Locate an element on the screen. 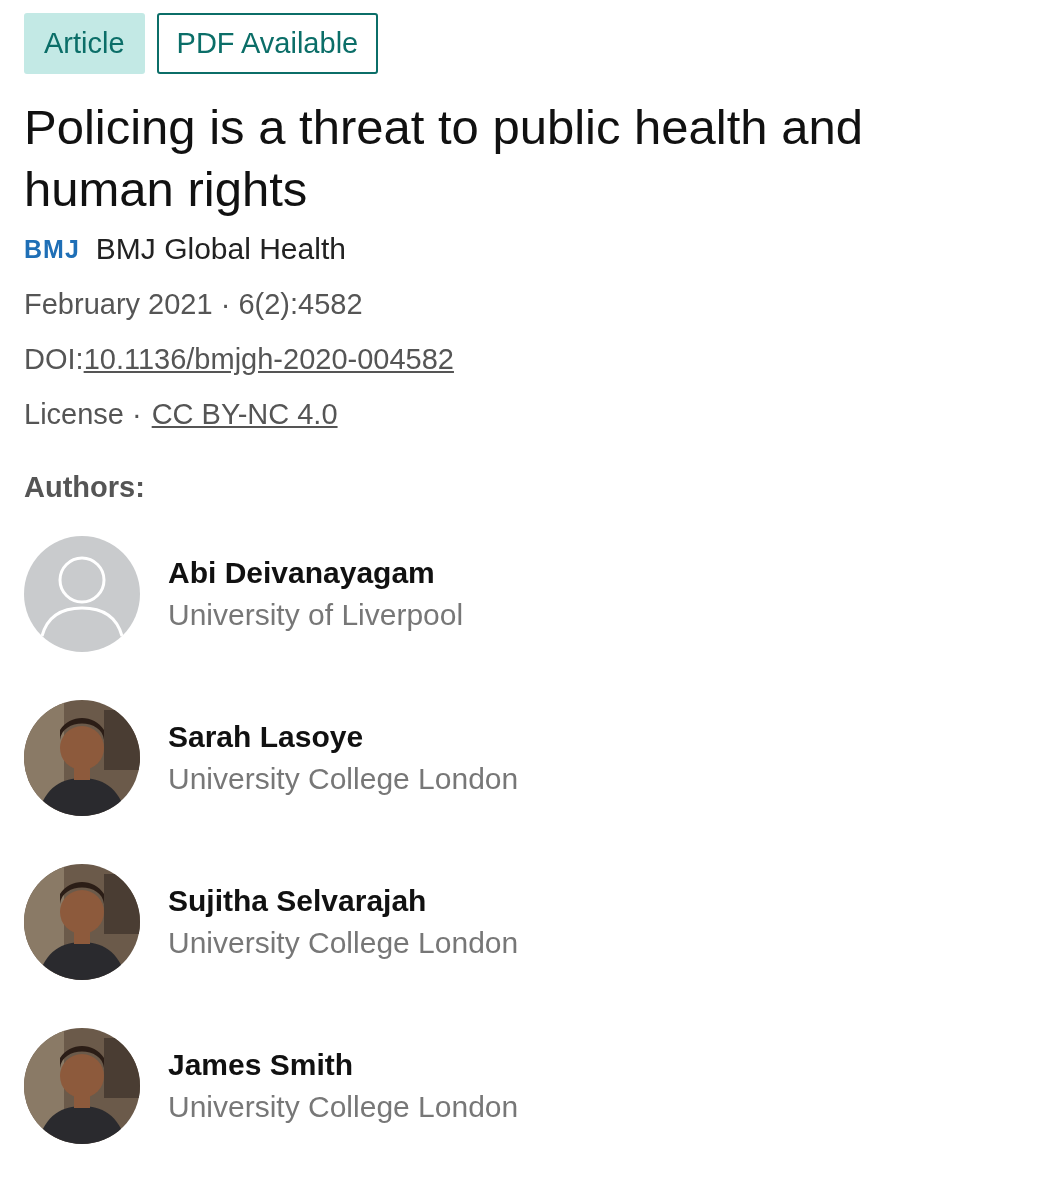  journal-name: BMJ Global Health is located at coordinates (220, 249).